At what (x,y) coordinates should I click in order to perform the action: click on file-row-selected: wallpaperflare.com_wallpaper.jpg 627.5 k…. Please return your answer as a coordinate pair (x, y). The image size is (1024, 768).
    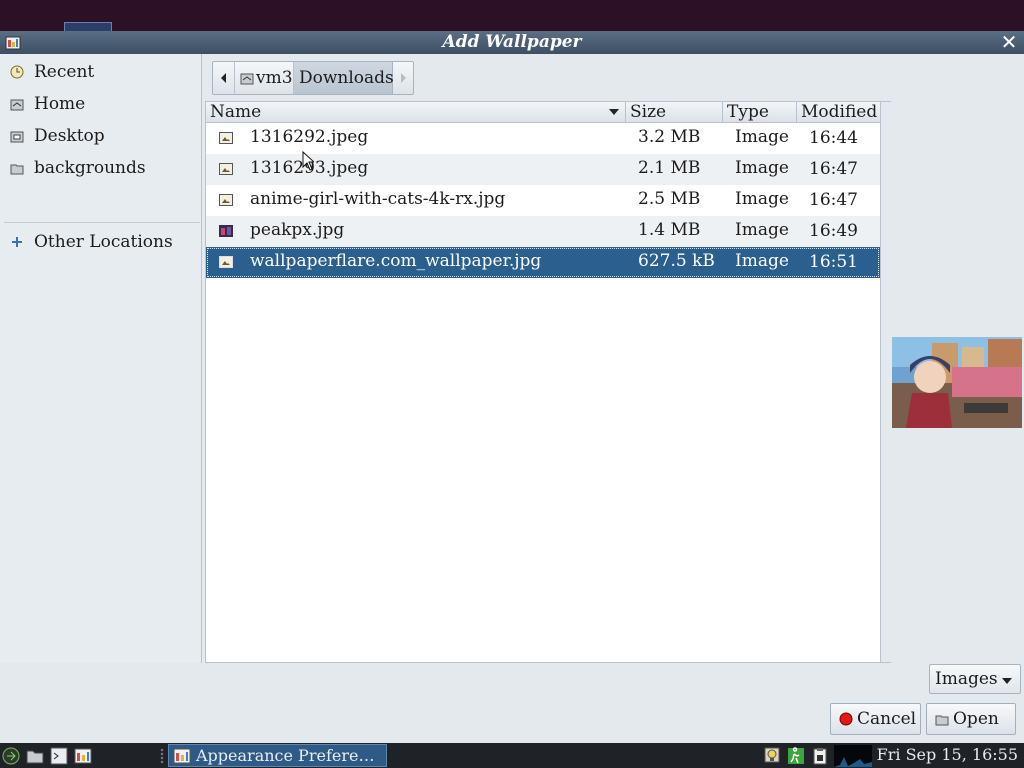
    Looking at the image, I should click on (543, 262).